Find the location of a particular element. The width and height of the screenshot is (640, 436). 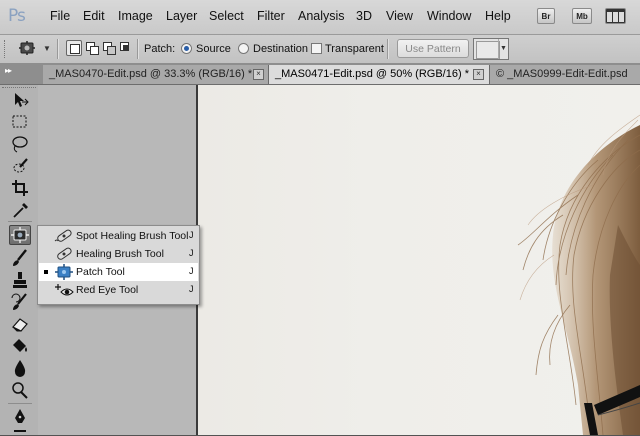

lasso-tool-icon is located at coordinates (20, 144).